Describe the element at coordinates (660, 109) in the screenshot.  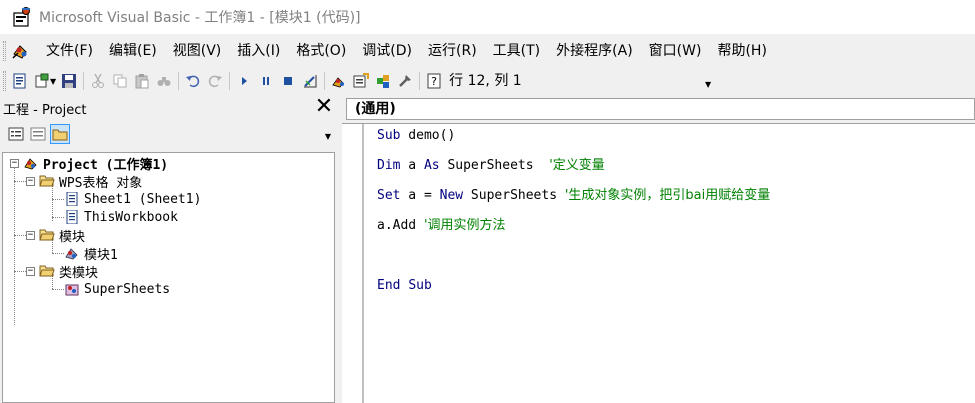
I see `object-combo: (通用)` at that location.